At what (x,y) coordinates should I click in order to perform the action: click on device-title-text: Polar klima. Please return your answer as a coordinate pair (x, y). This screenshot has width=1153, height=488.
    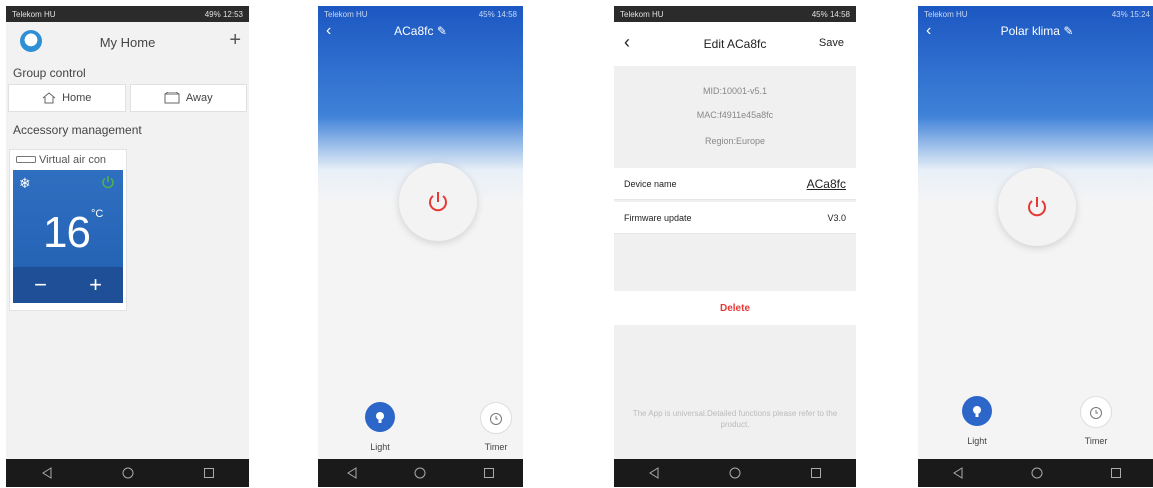
    Looking at the image, I should click on (1030, 31).